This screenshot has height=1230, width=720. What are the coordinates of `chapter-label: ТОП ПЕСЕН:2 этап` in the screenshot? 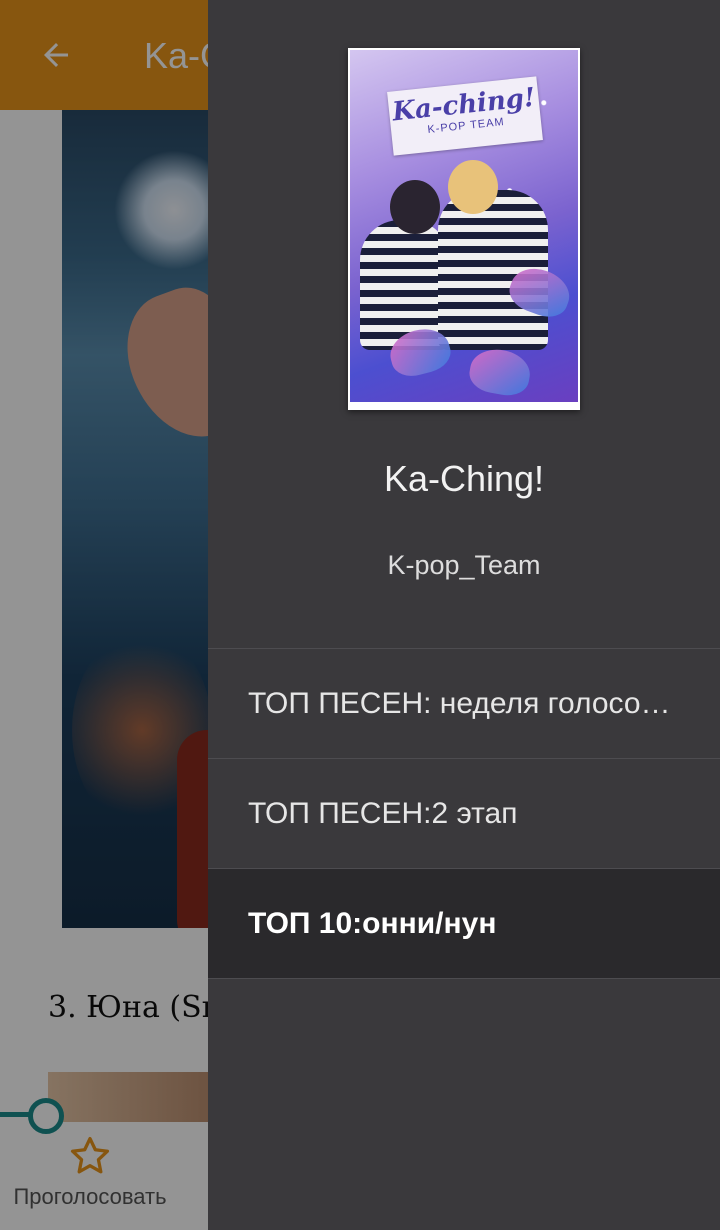 It's located at (383, 813).